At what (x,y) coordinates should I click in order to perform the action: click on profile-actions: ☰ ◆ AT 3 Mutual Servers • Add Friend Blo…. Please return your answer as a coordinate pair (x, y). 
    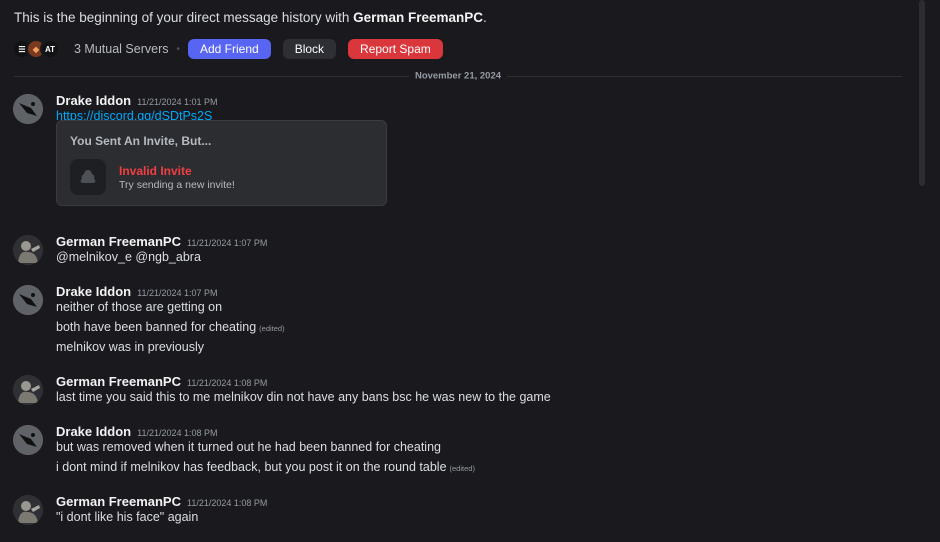
    Looking at the image, I should click on (233, 49).